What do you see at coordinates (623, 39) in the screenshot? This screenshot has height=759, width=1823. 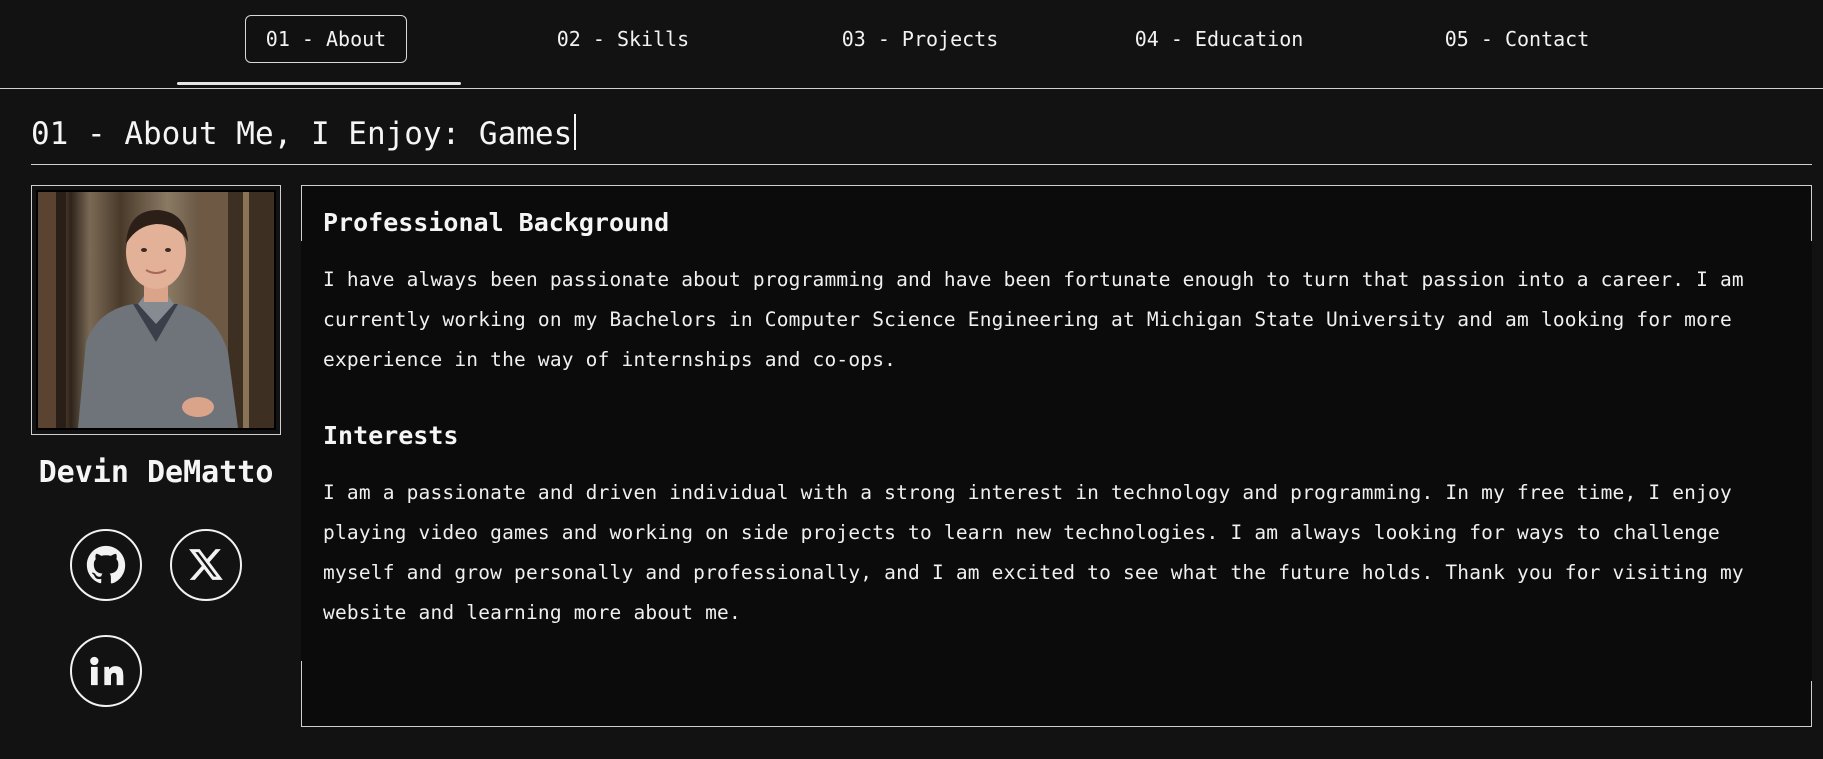 I see `tab-skills: 02 - Skills` at bounding box center [623, 39].